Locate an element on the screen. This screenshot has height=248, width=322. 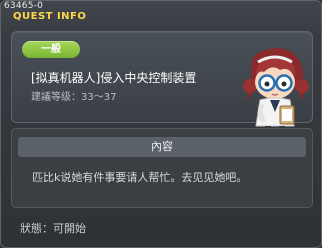
content-description: 匹比k说她有件事要请人帮忙。去见见她吧。 is located at coordinates (140, 177).